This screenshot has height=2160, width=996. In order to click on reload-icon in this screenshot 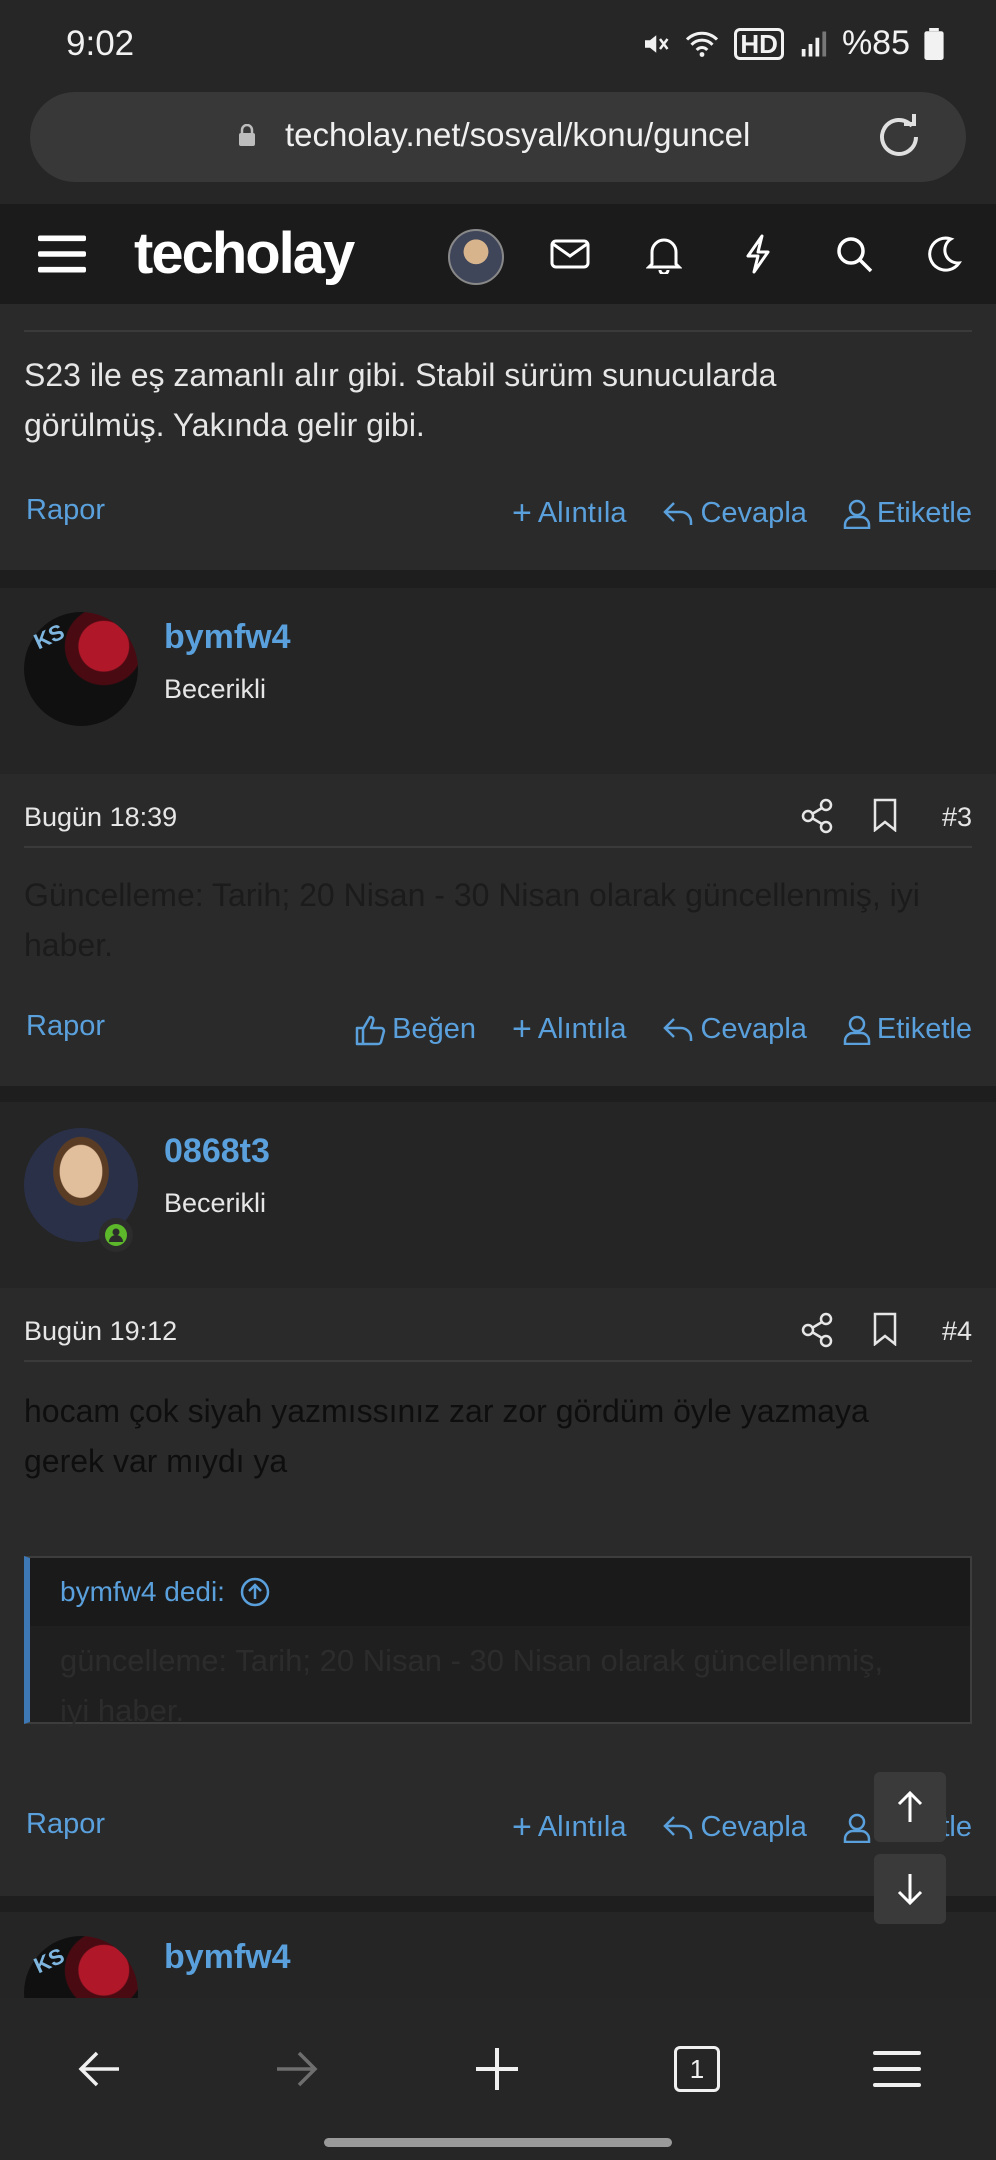, I will do `click(899, 137)`.